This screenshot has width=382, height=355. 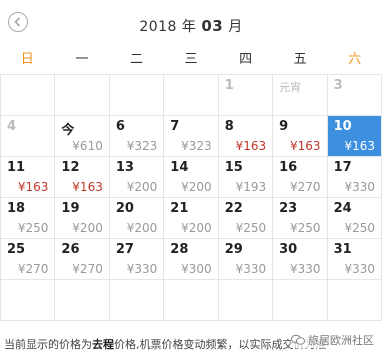 What do you see at coordinates (82, 218) in the screenshot?
I see `calendar-day-cell: 19 ¥200` at bounding box center [82, 218].